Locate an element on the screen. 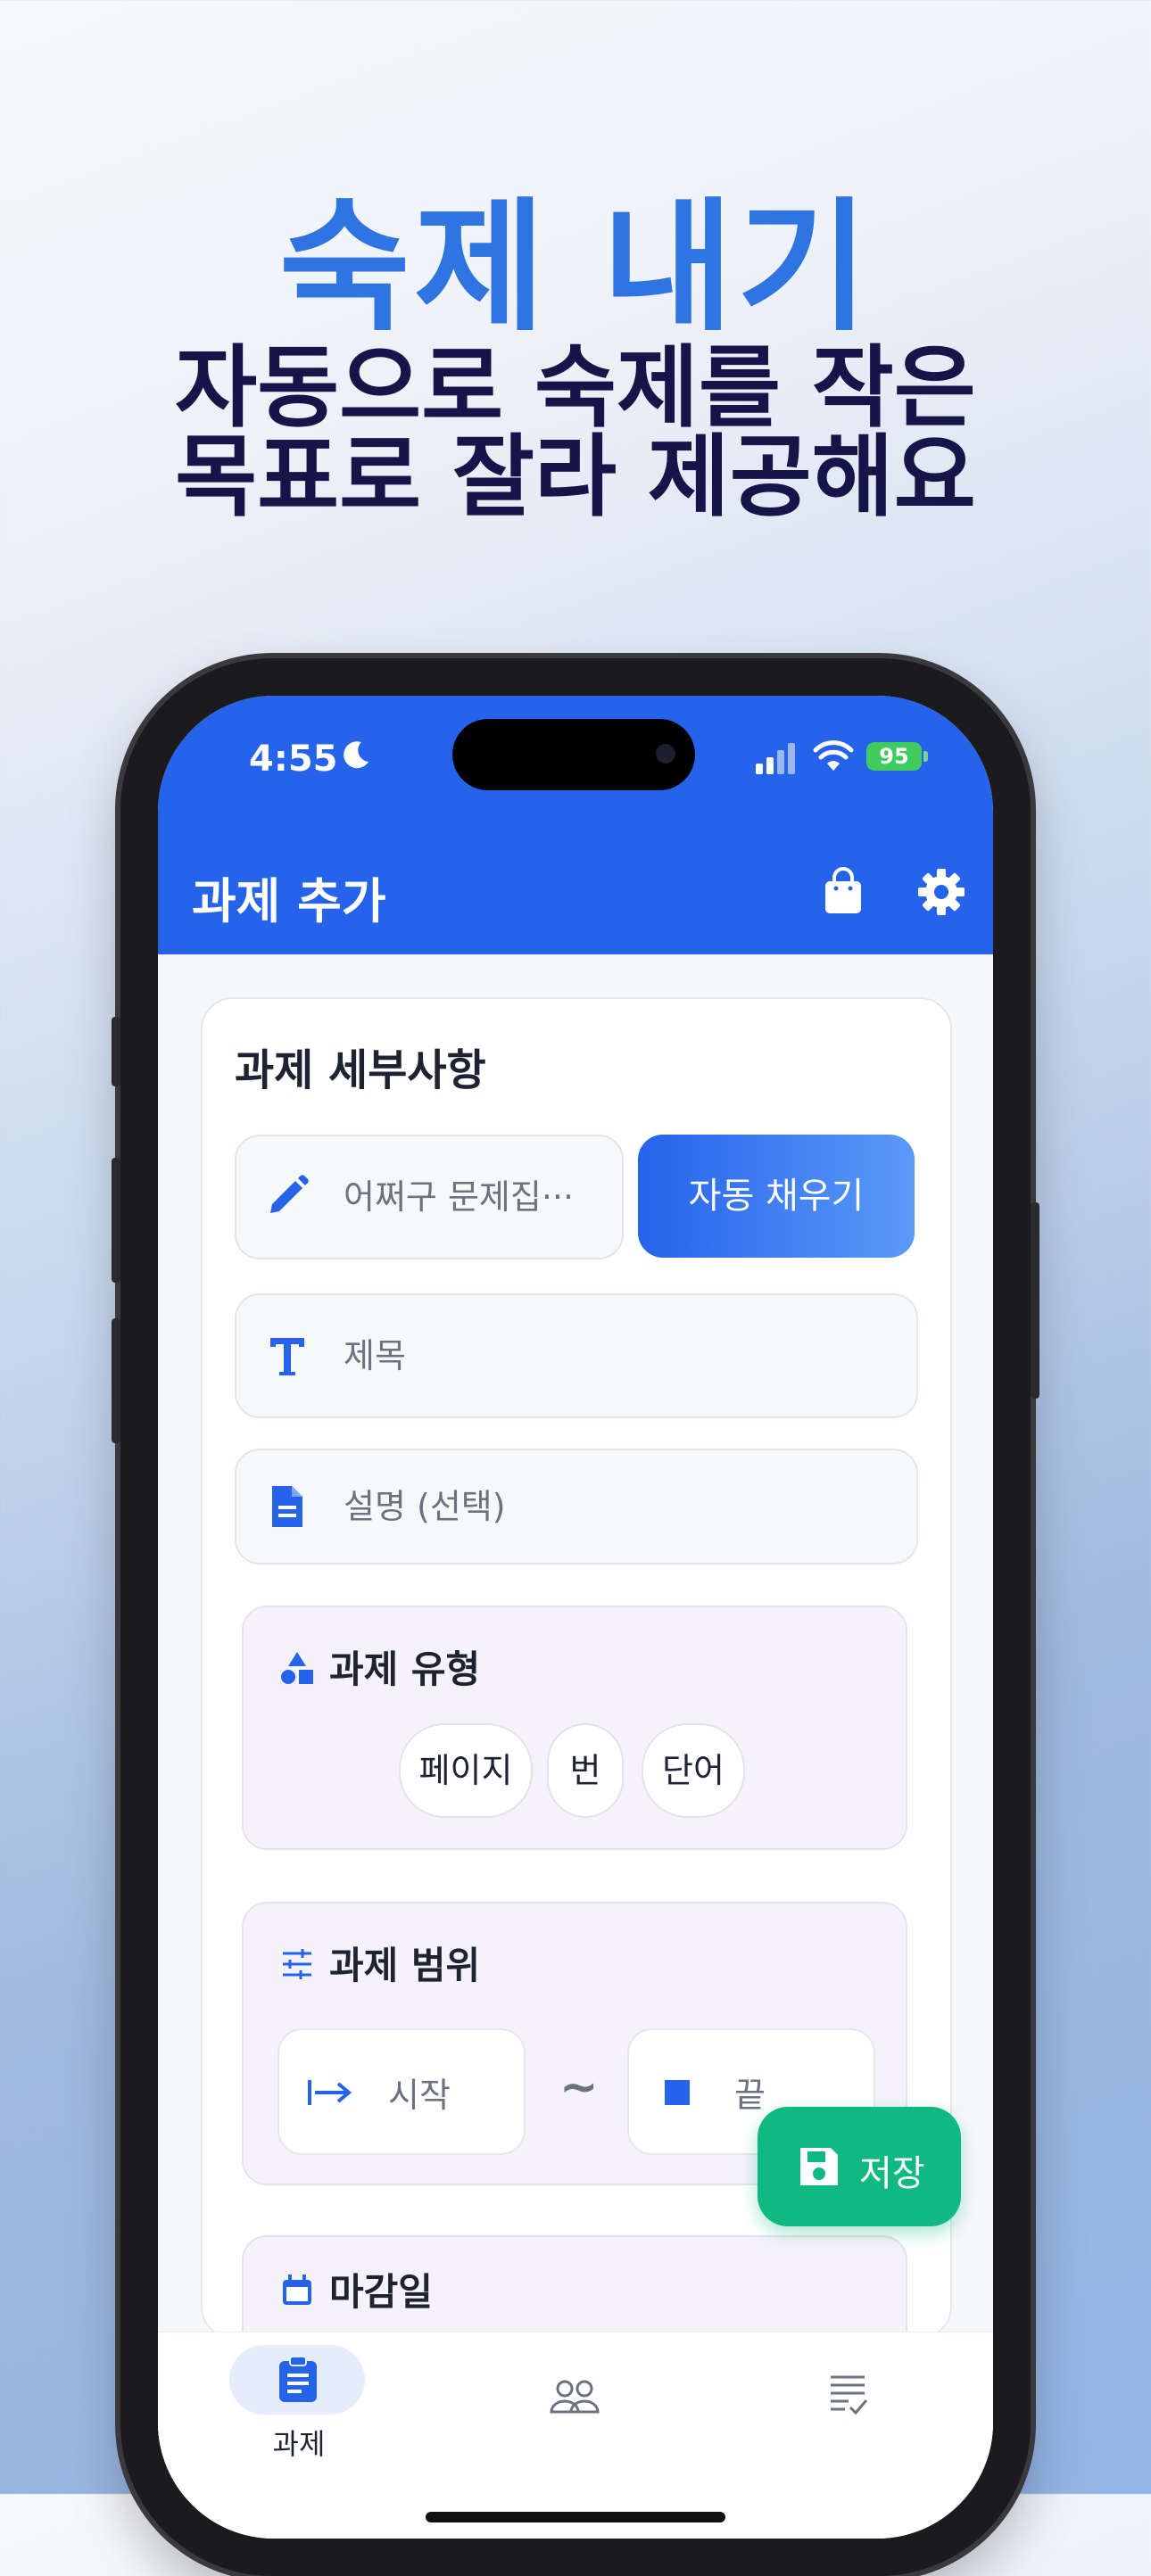  dynamic-island is located at coordinates (574, 754).